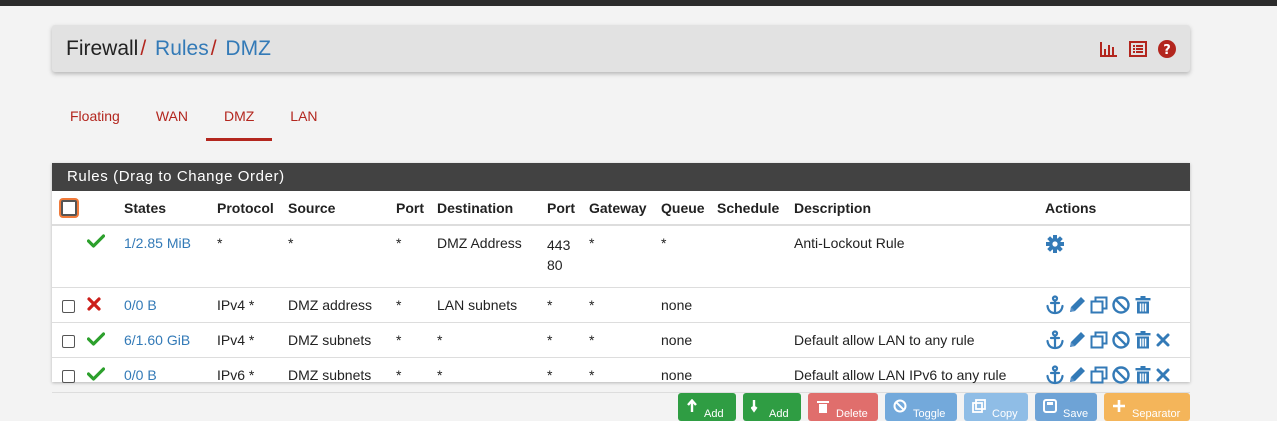  What do you see at coordinates (487, 208) in the screenshot?
I see `column-header: Destination` at bounding box center [487, 208].